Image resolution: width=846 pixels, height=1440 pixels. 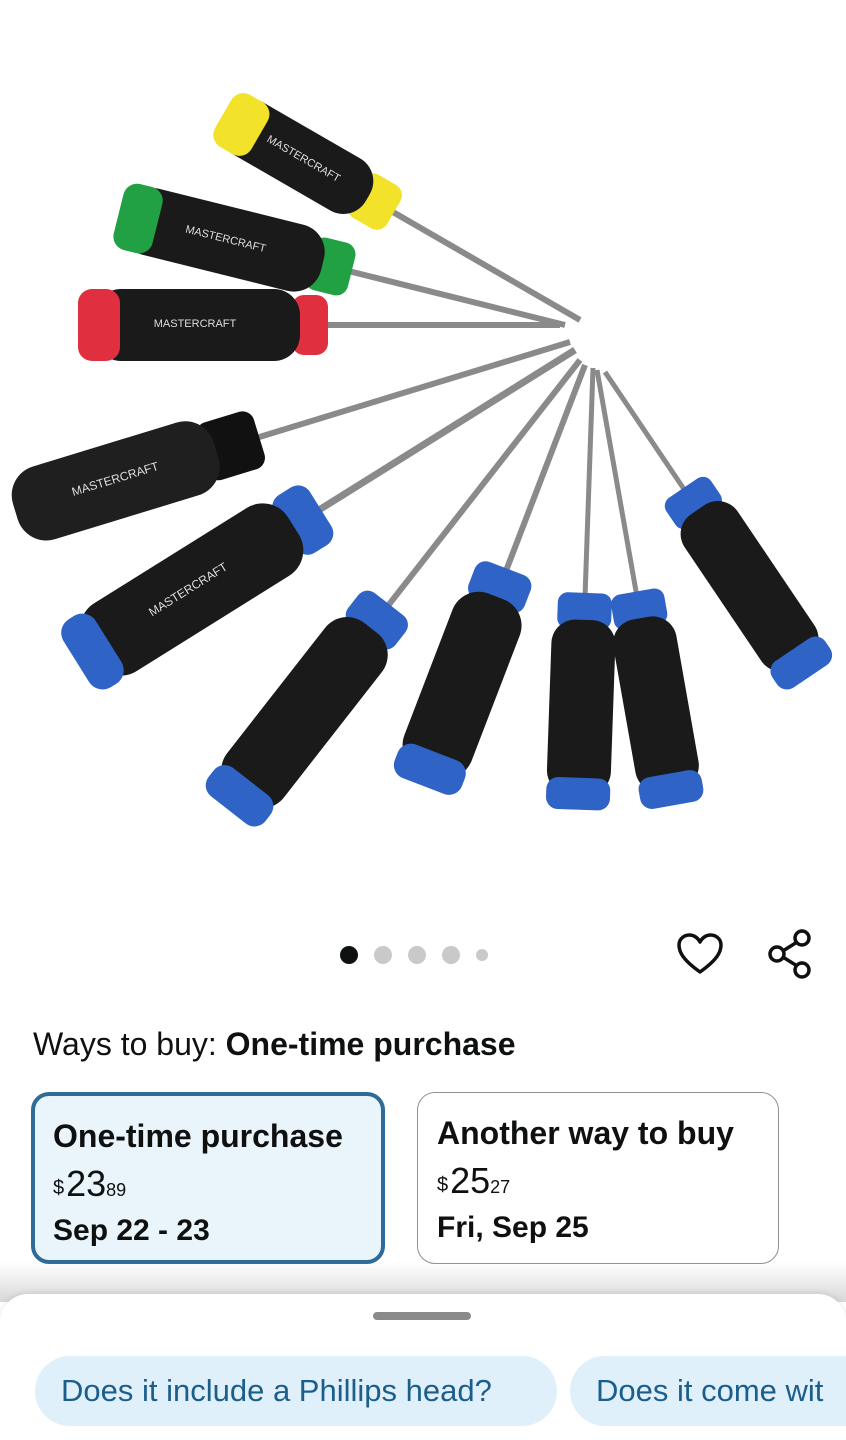 I want to click on option-title: Another way to buy, so click(x=585, y=1133).